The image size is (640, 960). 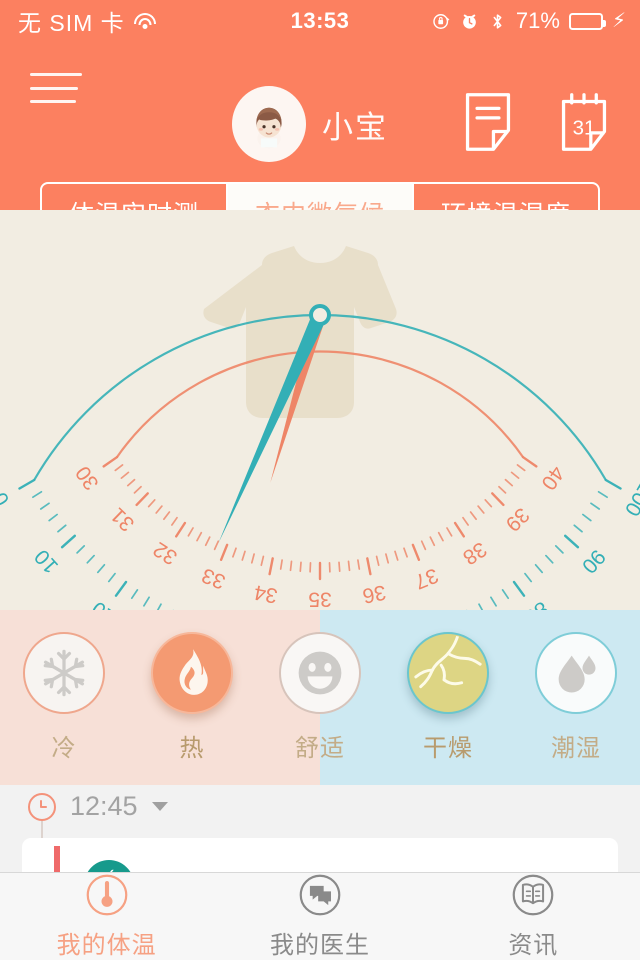 I want to click on child-avatar-icon, so click(x=269, y=128).